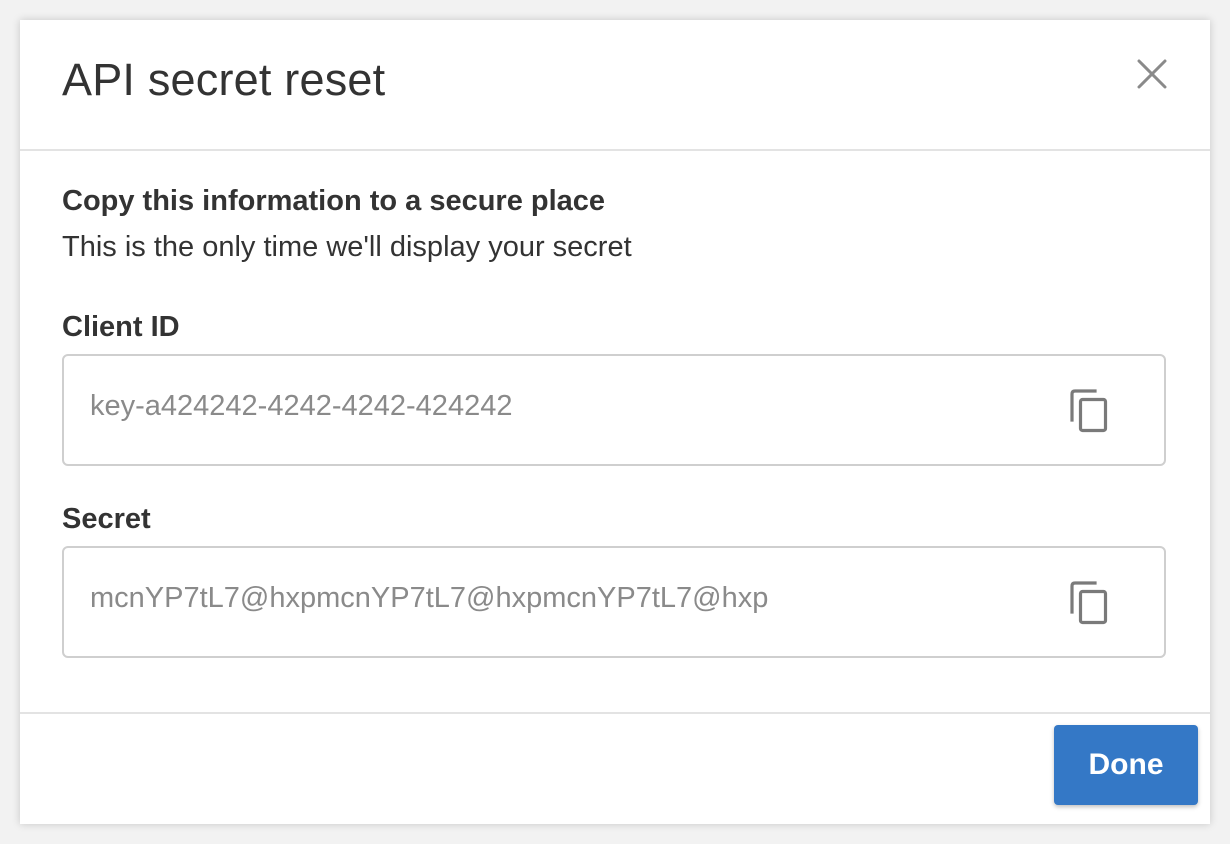  I want to click on client-id-label: Client ID, so click(121, 327).